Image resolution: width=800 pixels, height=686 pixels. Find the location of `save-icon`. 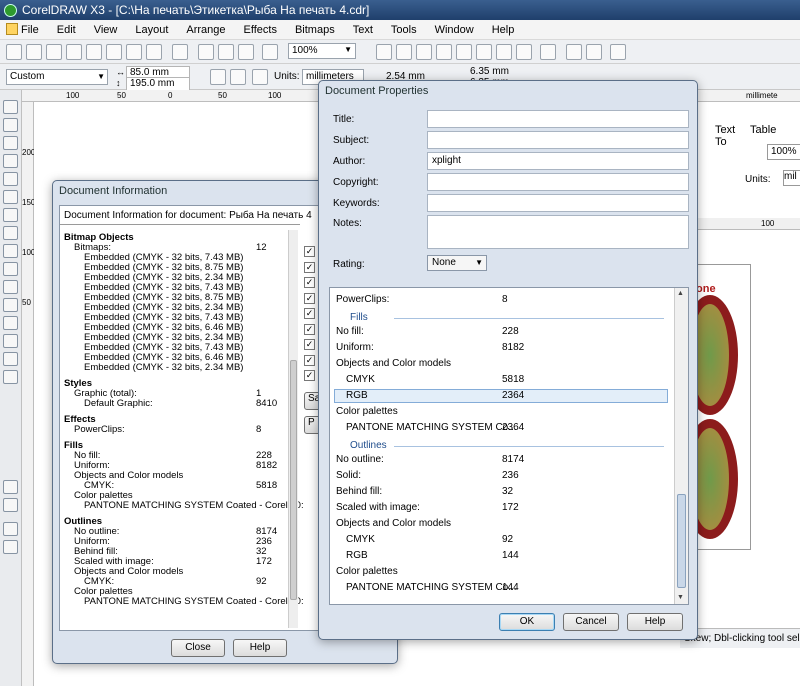

save-icon is located at coordinates (54, 52).